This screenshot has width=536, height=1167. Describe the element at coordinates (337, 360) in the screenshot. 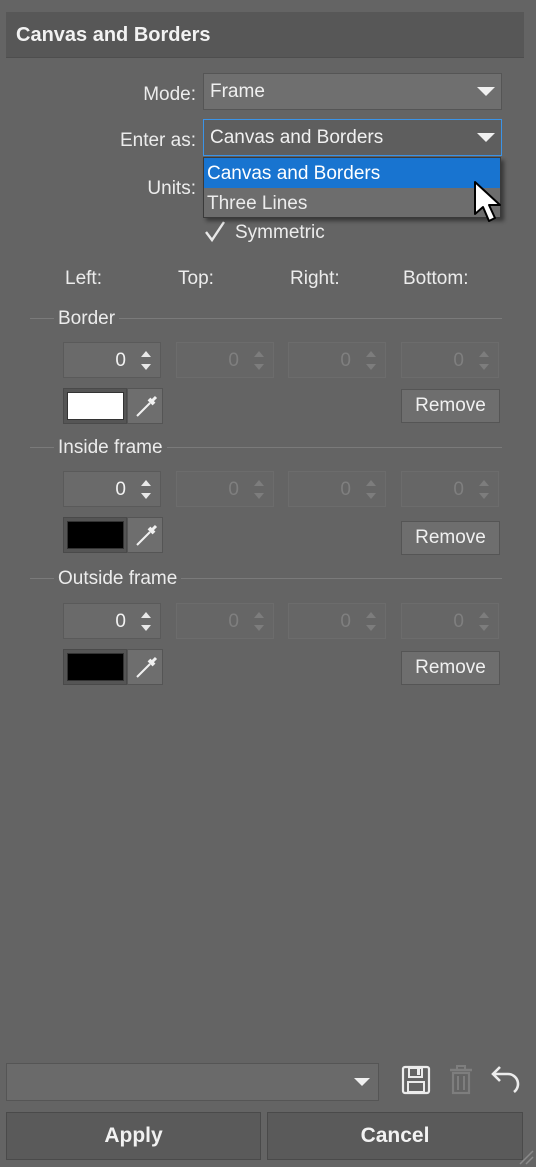

I see `border-right-stepper: 0` at that location.